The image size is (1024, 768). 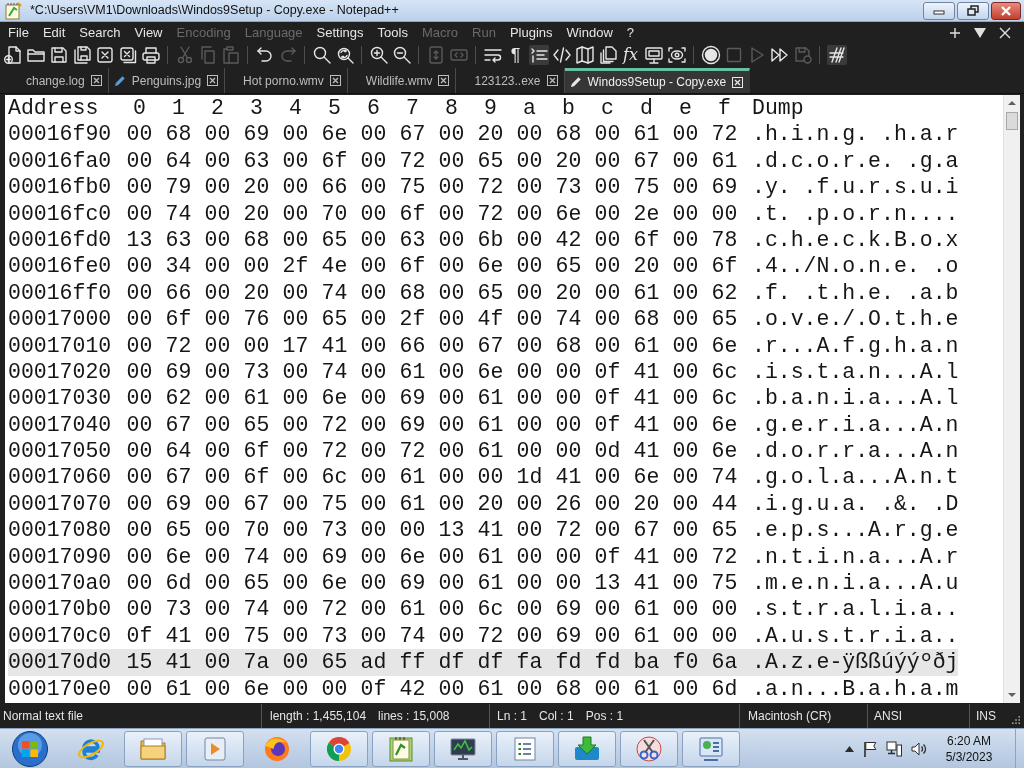 I want to click on hex-byte: 26, so click(x=568, y=504).